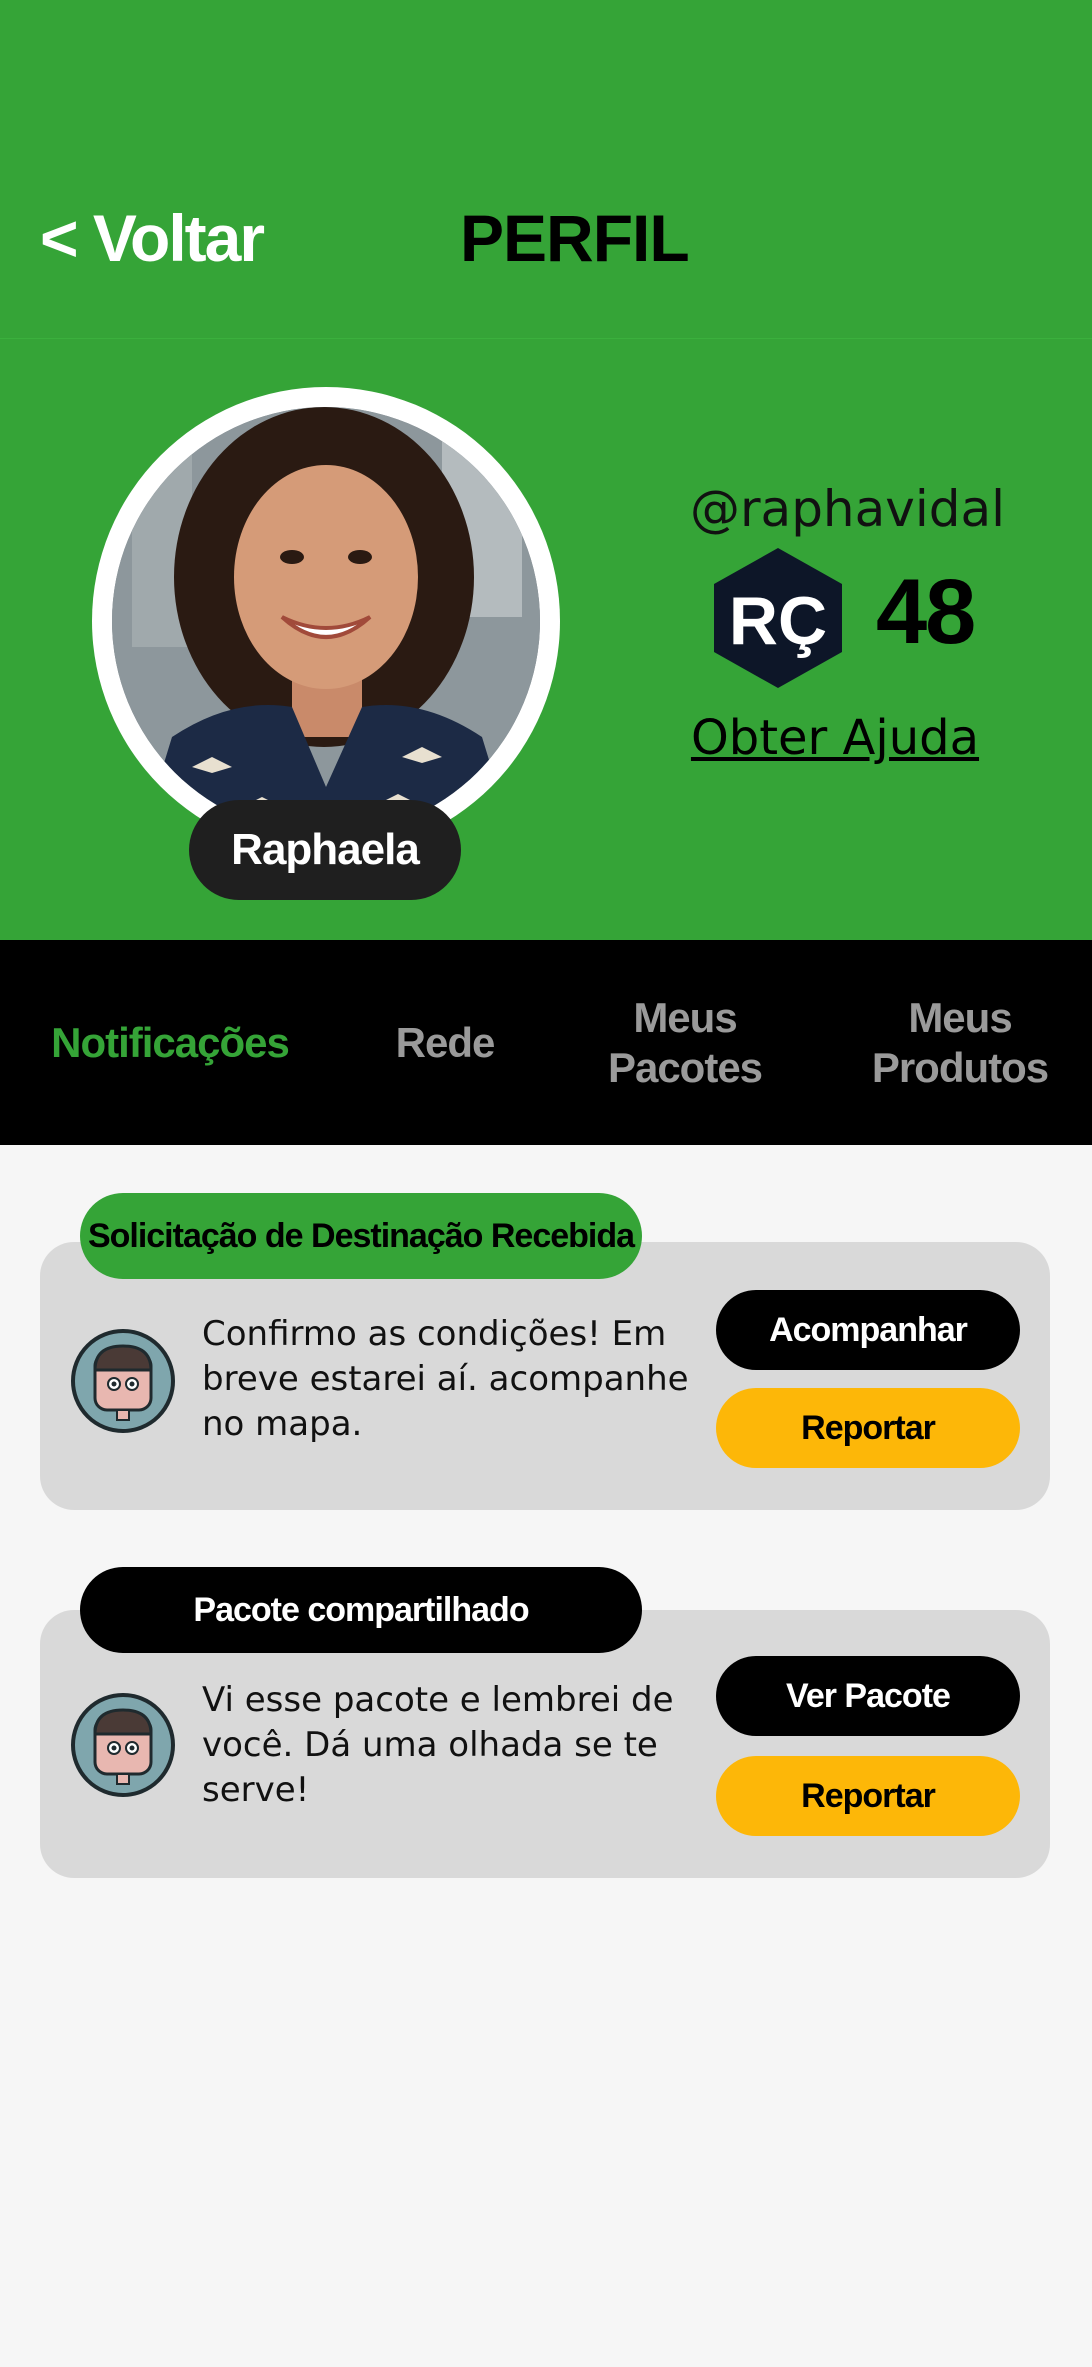  What do you see at coordinates (868, 1330) in the screenshot?
I see `track-button: Acompanhar` at bounding box center [868, 1330].